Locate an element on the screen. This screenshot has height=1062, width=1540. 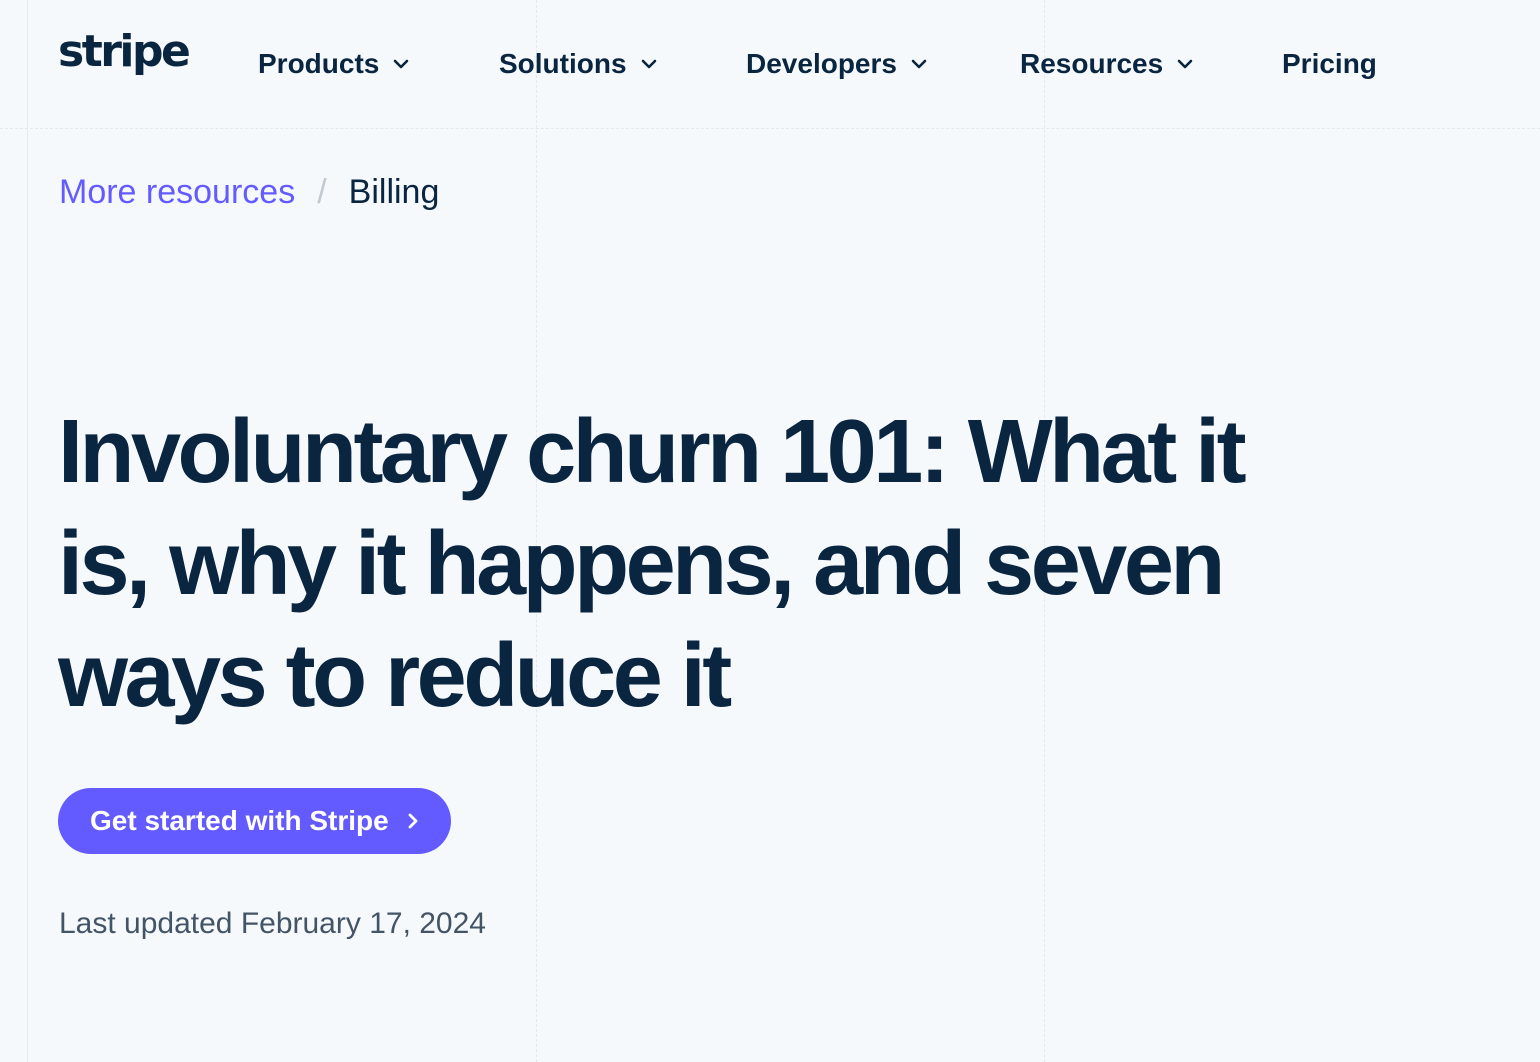
chevron-right-icon is located at coordinates (413, 821).